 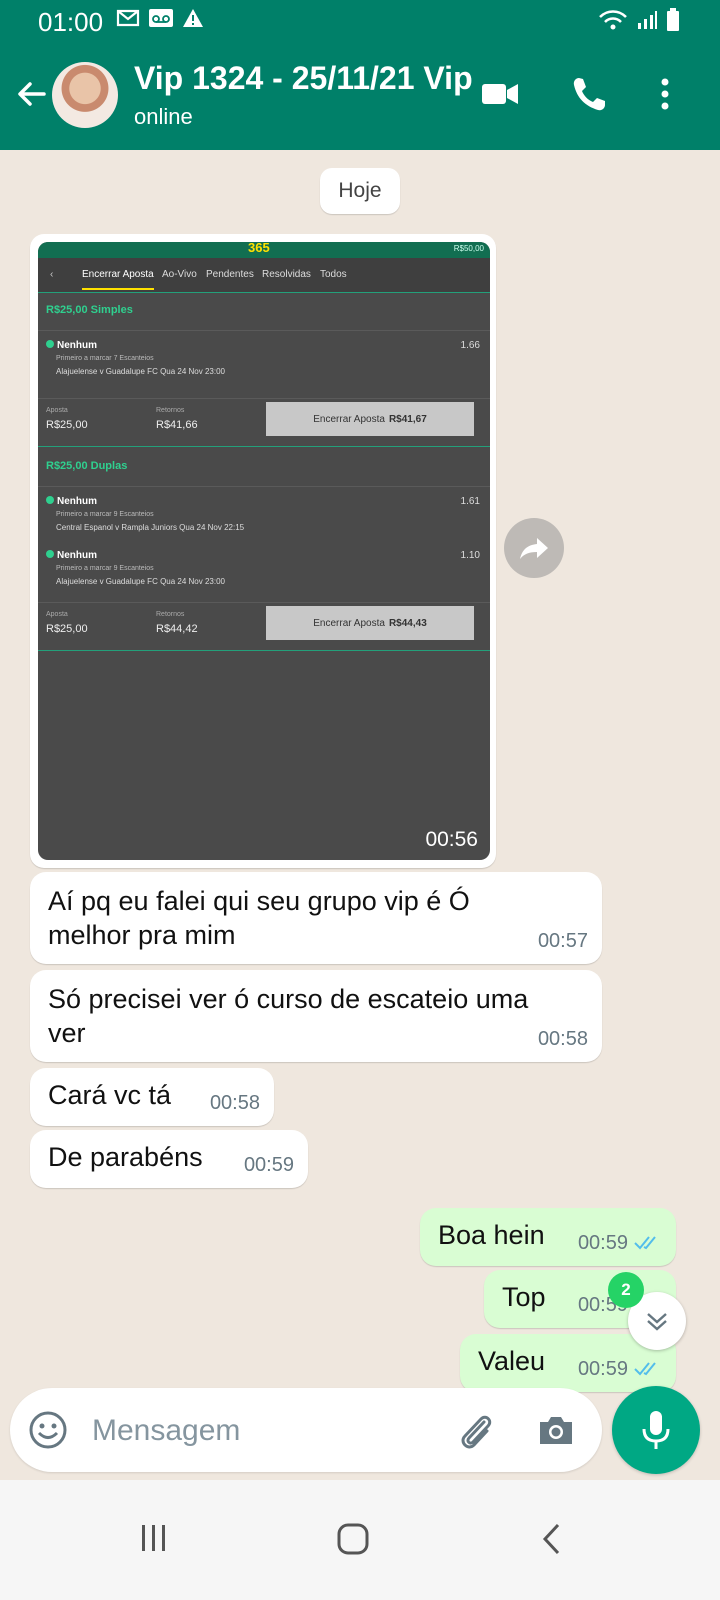 I want to click on message-composer, so click(x=306, y=1430).